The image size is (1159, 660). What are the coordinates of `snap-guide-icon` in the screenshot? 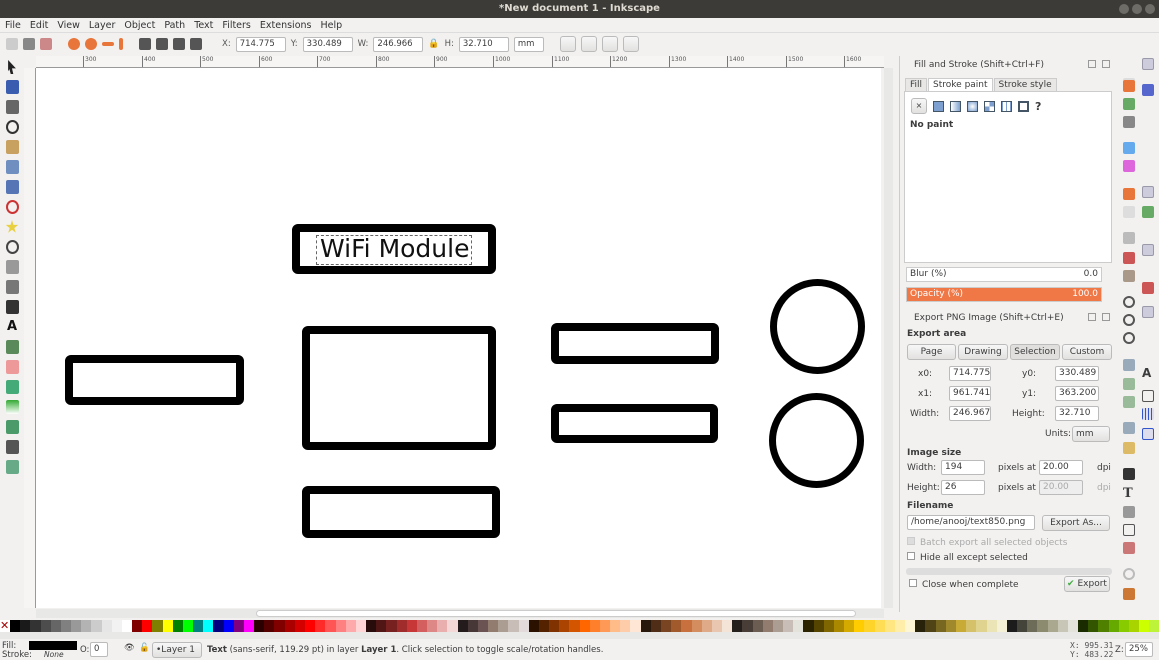 It's located at (1148, 434).